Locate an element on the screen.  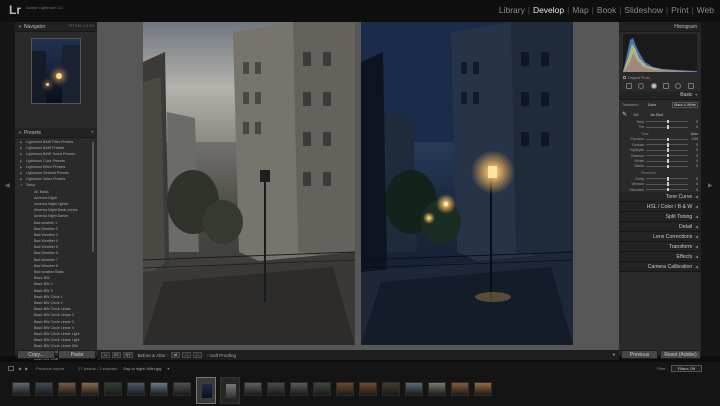
right-panel-toggle: ▶ is located at coordinates (710, 189).